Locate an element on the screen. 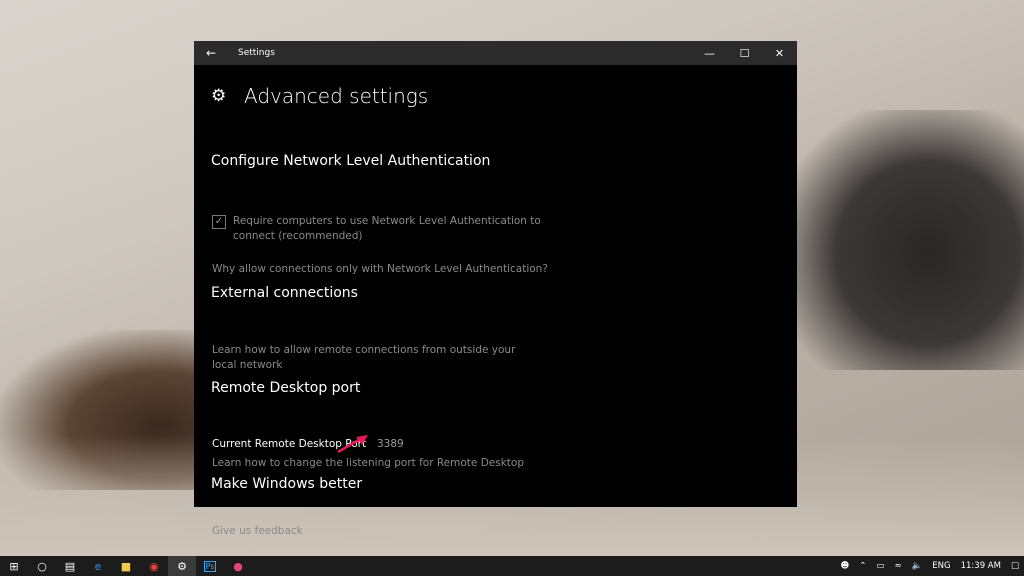  settings-taskbar-button: ⚙ is located at coordinates (182, 566).